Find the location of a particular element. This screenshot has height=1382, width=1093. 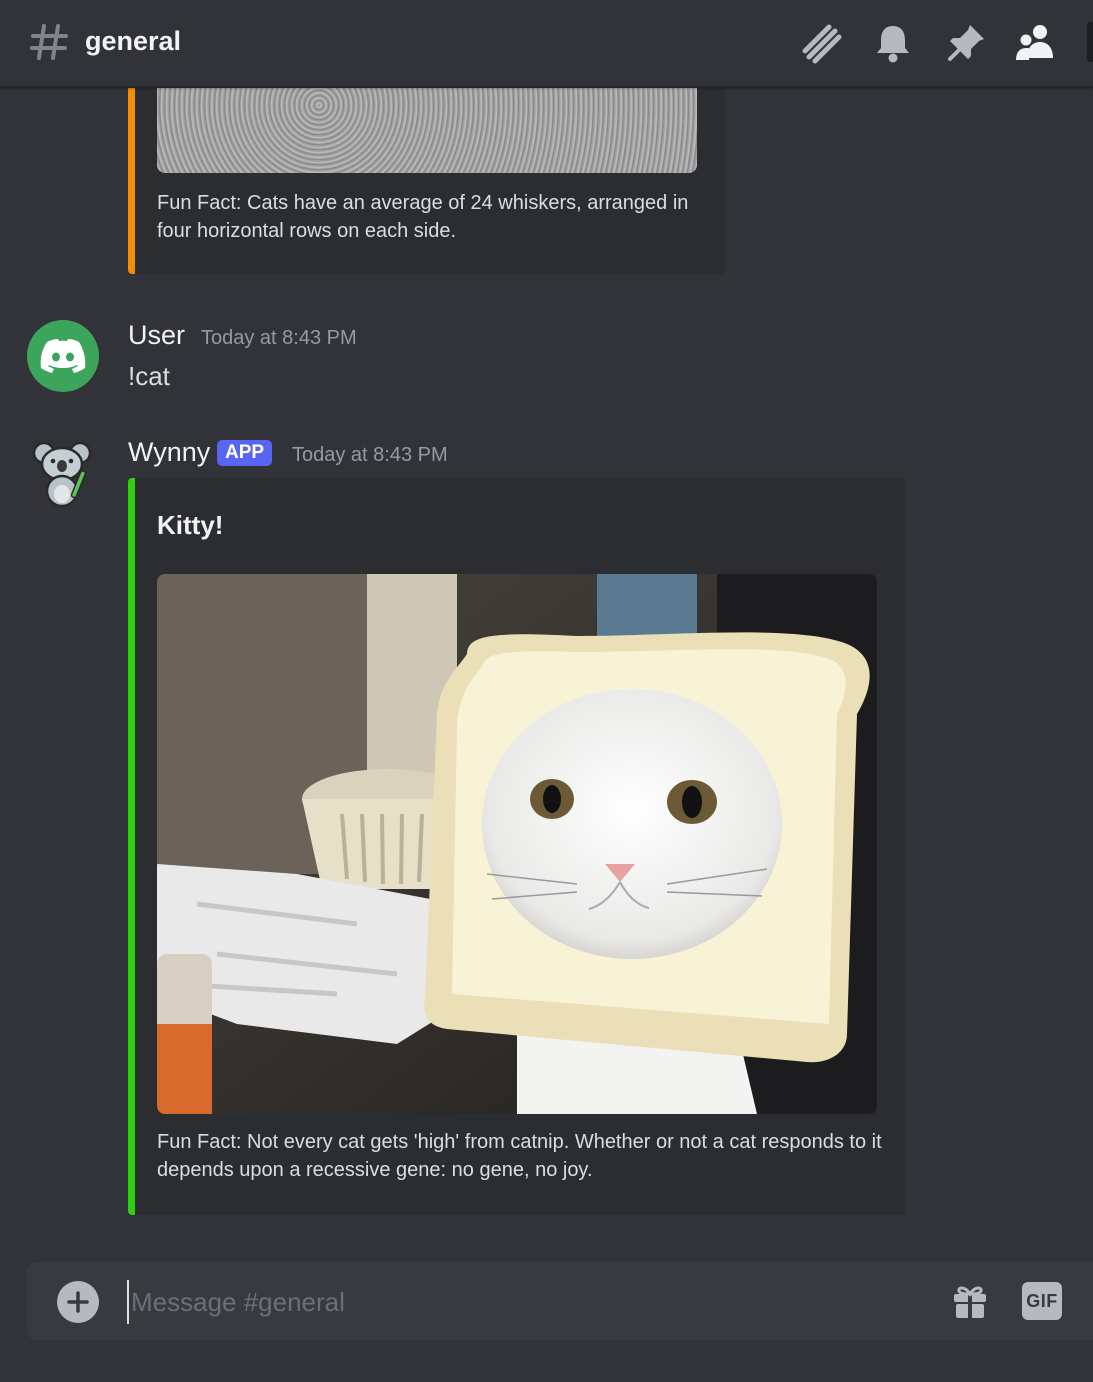

app-badge: APP is located at coordinates (245, 453).